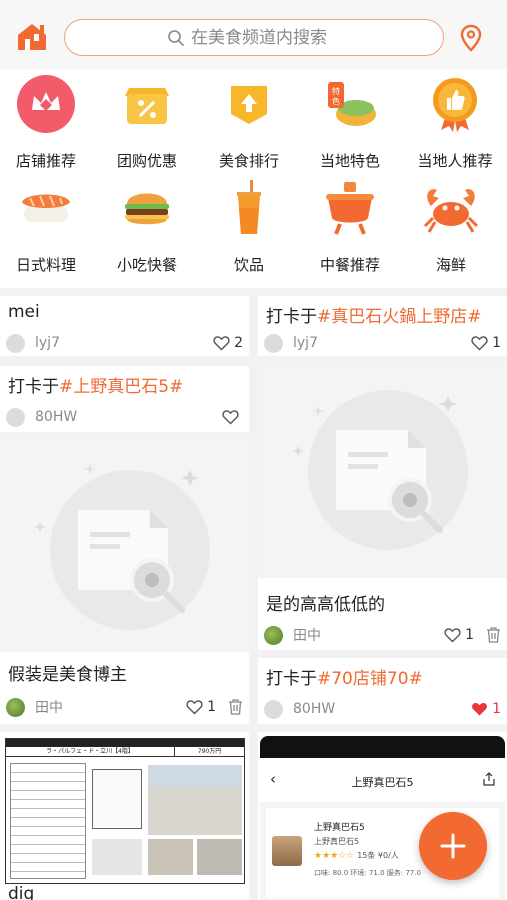  What do you see at coordinates (147, 209) in the screenshot?
I see `burger-icon` at bounding box center [147, 209].